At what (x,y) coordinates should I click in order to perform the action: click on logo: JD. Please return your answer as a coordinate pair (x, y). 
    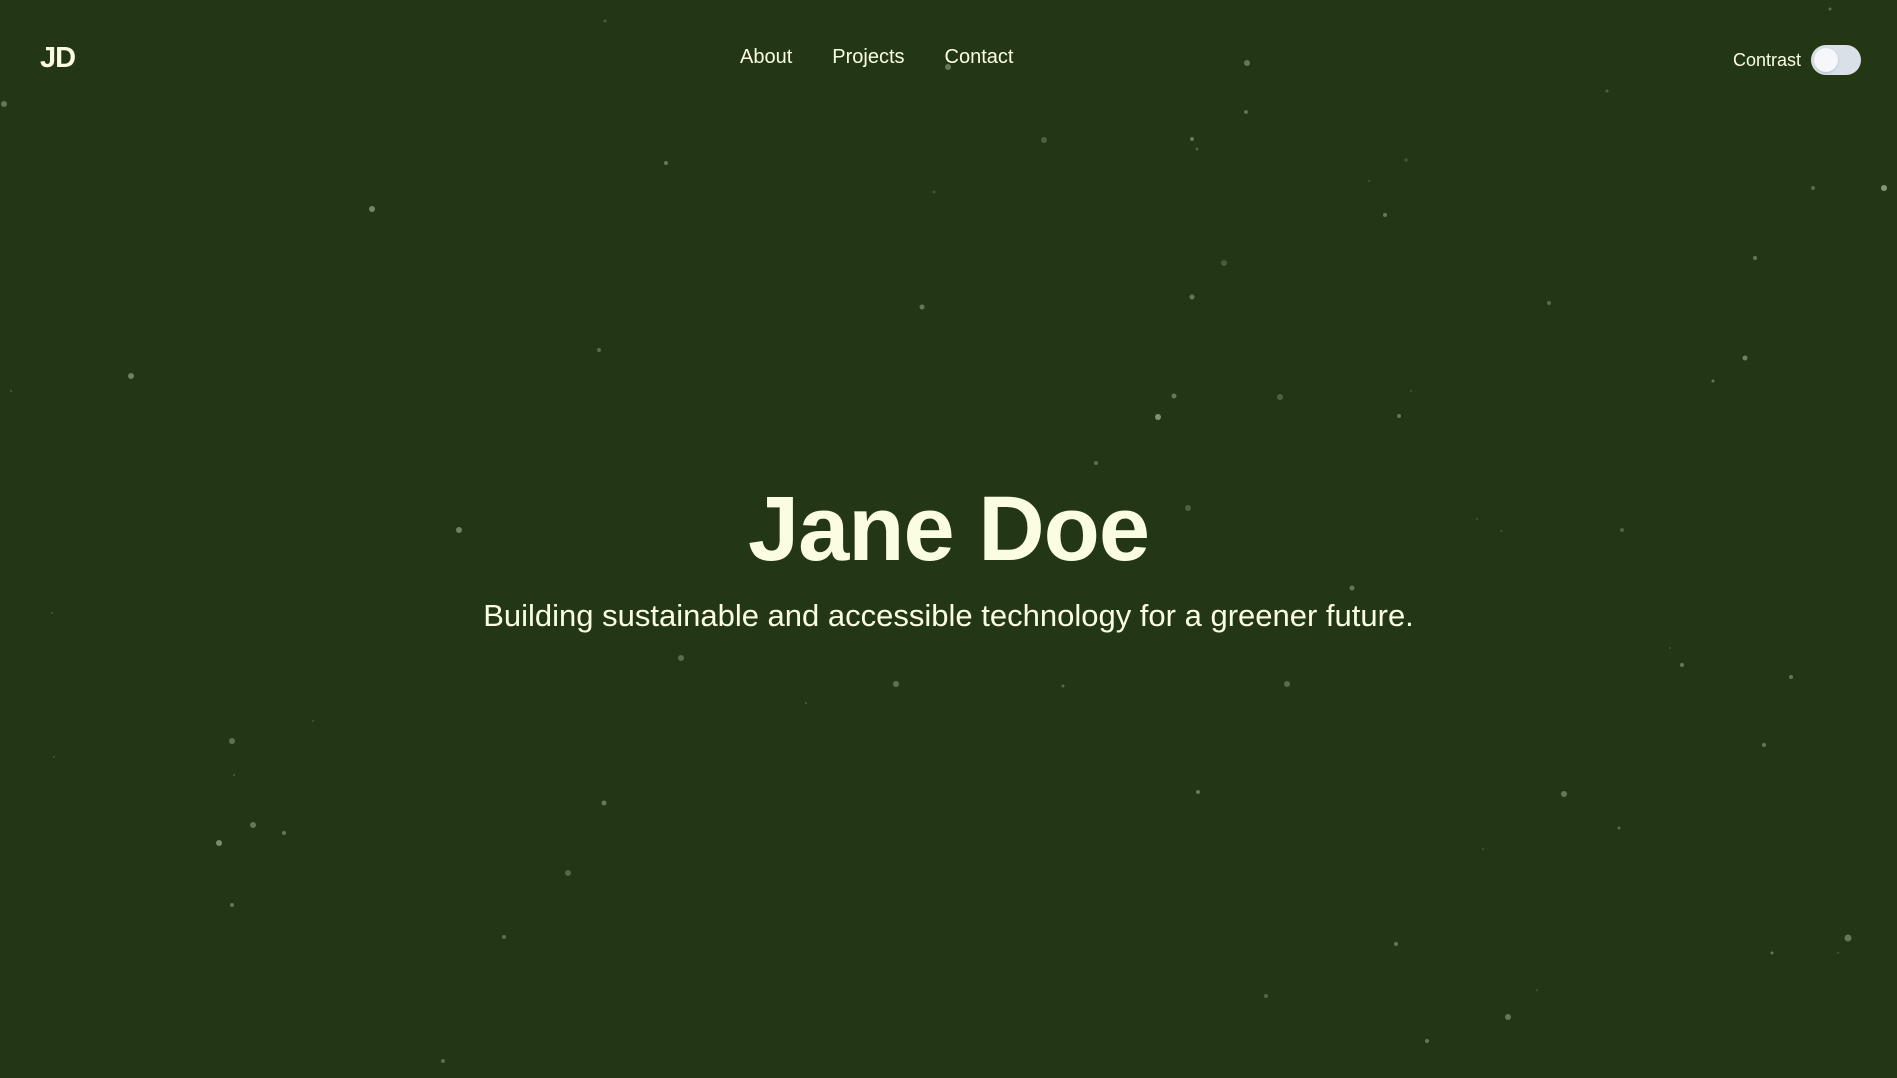
    Looking at the image, I should click on (58, 58).